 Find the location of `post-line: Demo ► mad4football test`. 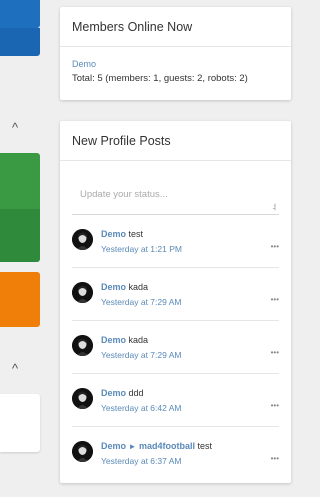

post-line: Demo ► mad4football test is located at coordinates (156, 446).